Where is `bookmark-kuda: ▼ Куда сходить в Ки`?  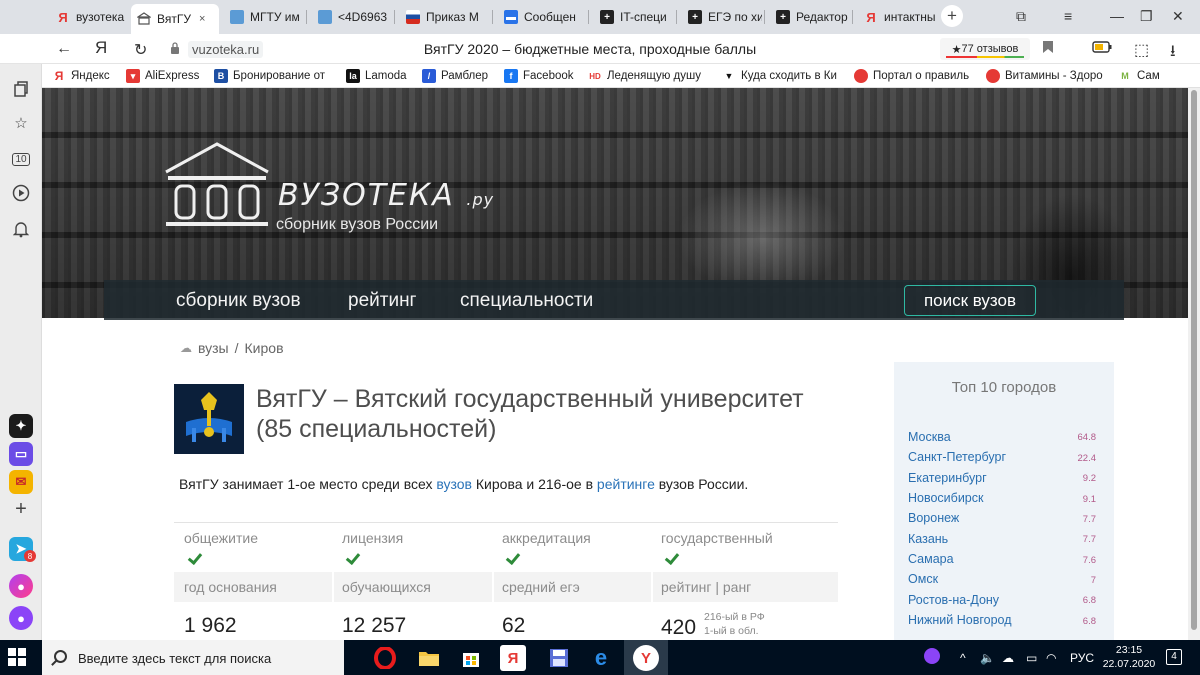
bookmark-kuda: ▼ Куда сходить в Ки is located at coordinates (779, 76).